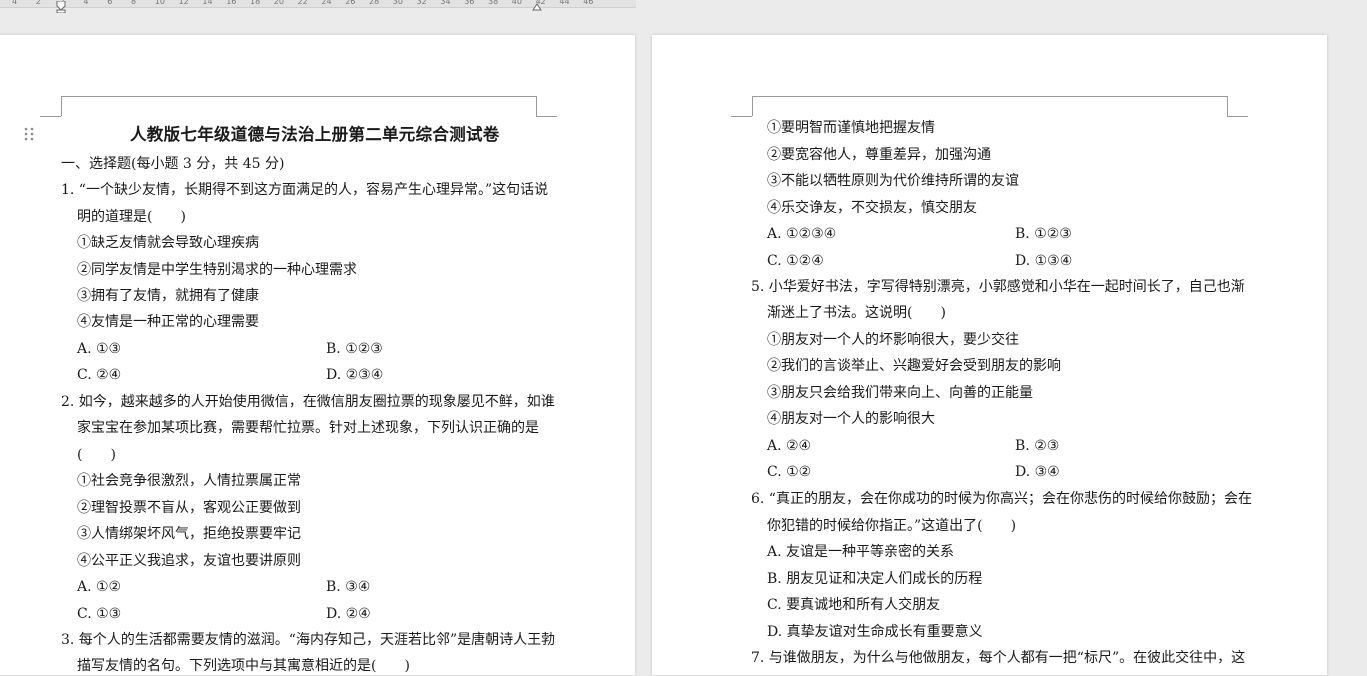 The height and width of the screenshot is (676, 1367). Describe the element at coordinates (217, 270) in the screenshot. I see `statement-item: ②同学友情是中学生特别渴求的一种心理需求` at that location.